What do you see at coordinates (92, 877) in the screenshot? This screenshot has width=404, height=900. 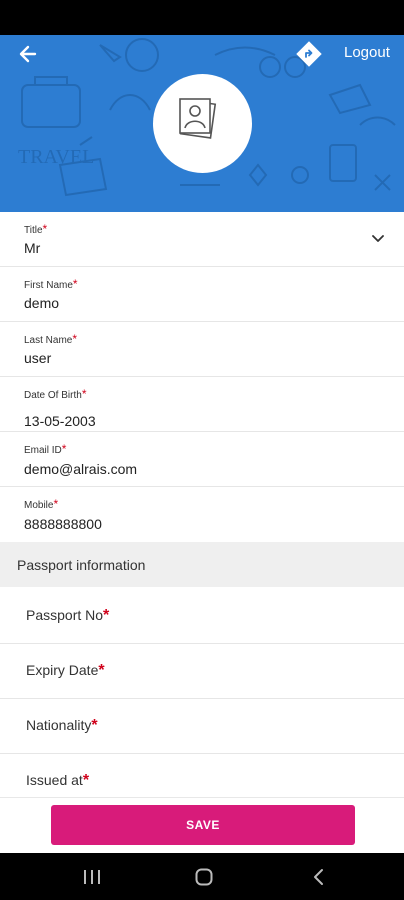 I see `recent-apps-icon` at bounding box center [92, 877].